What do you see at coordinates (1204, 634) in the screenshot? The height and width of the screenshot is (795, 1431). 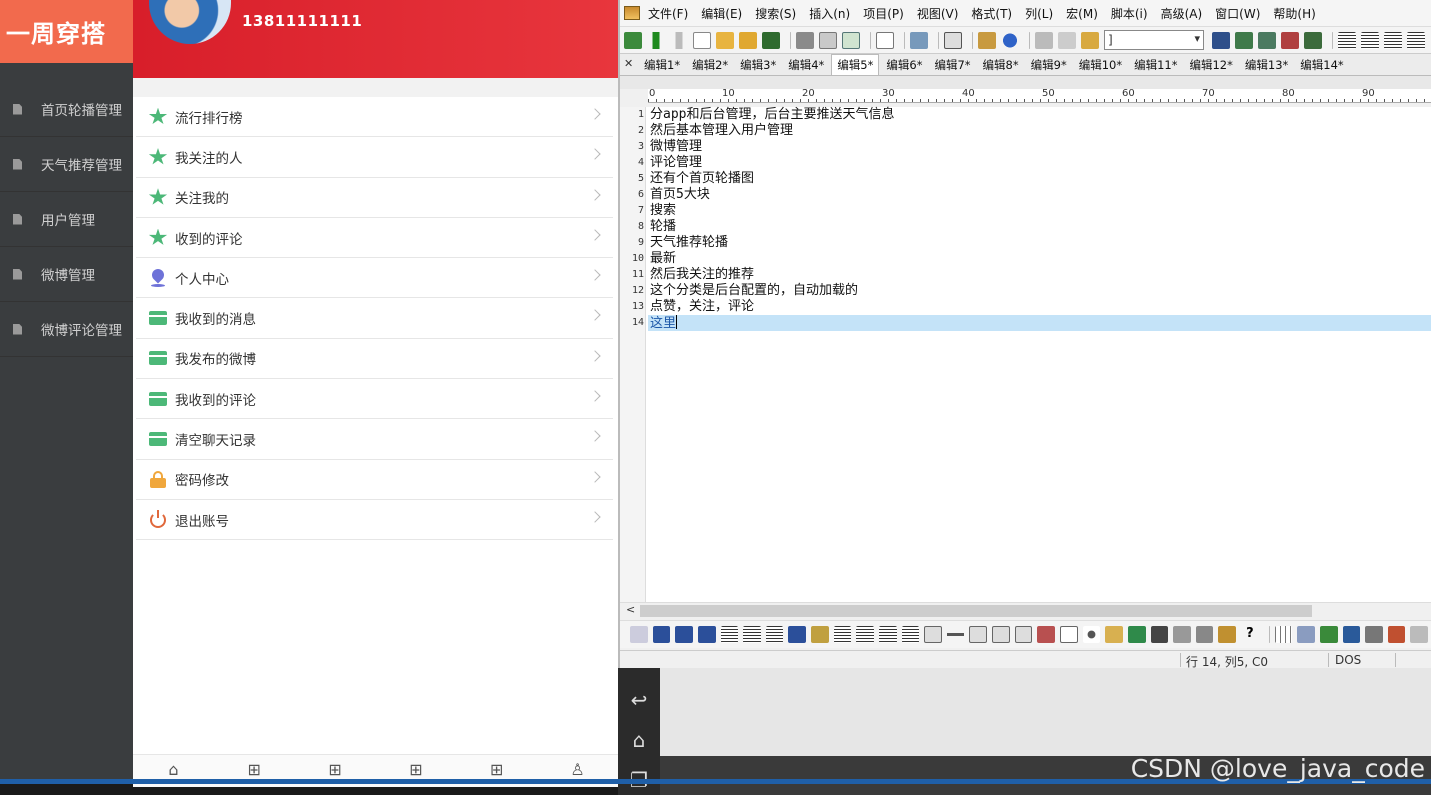 I see `map-icon` at bounding box center [1204, 634].